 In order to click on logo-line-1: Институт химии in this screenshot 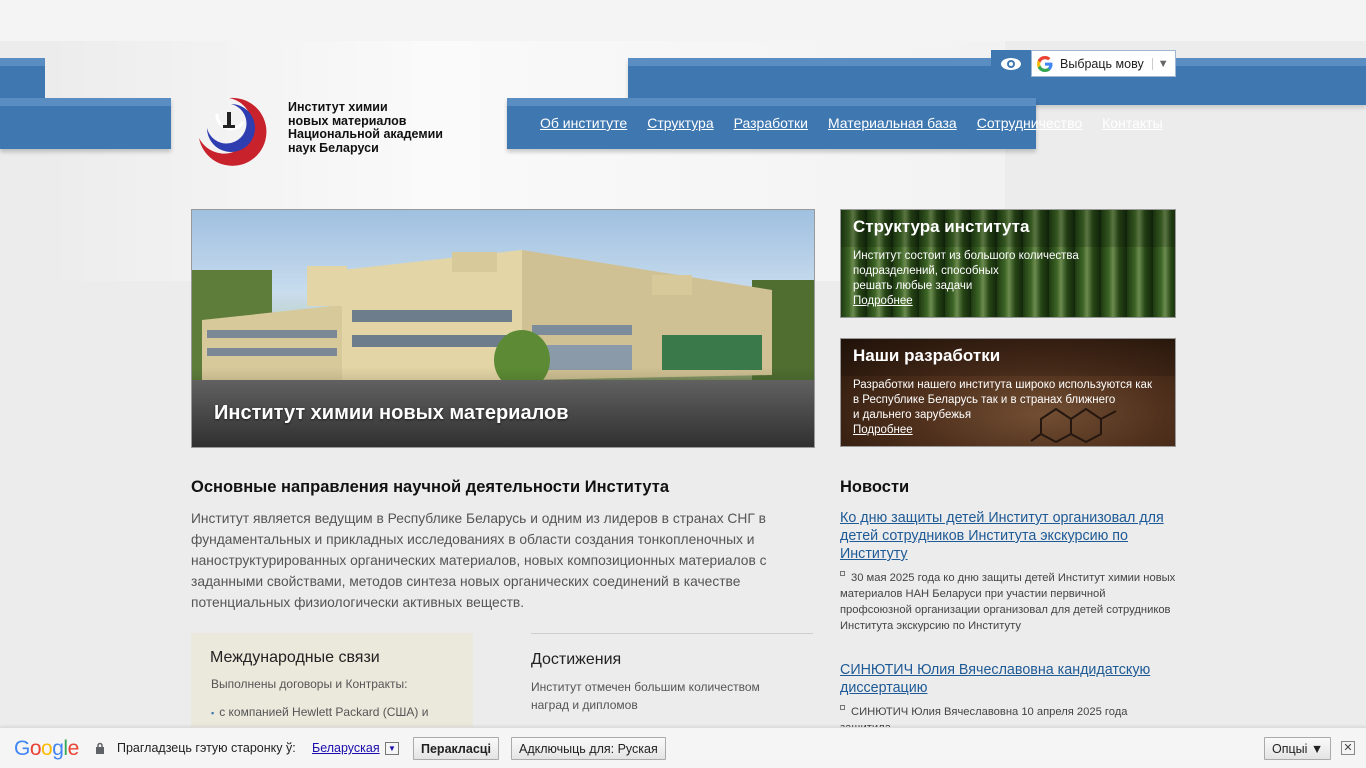, I will do `click(338, 107)`.